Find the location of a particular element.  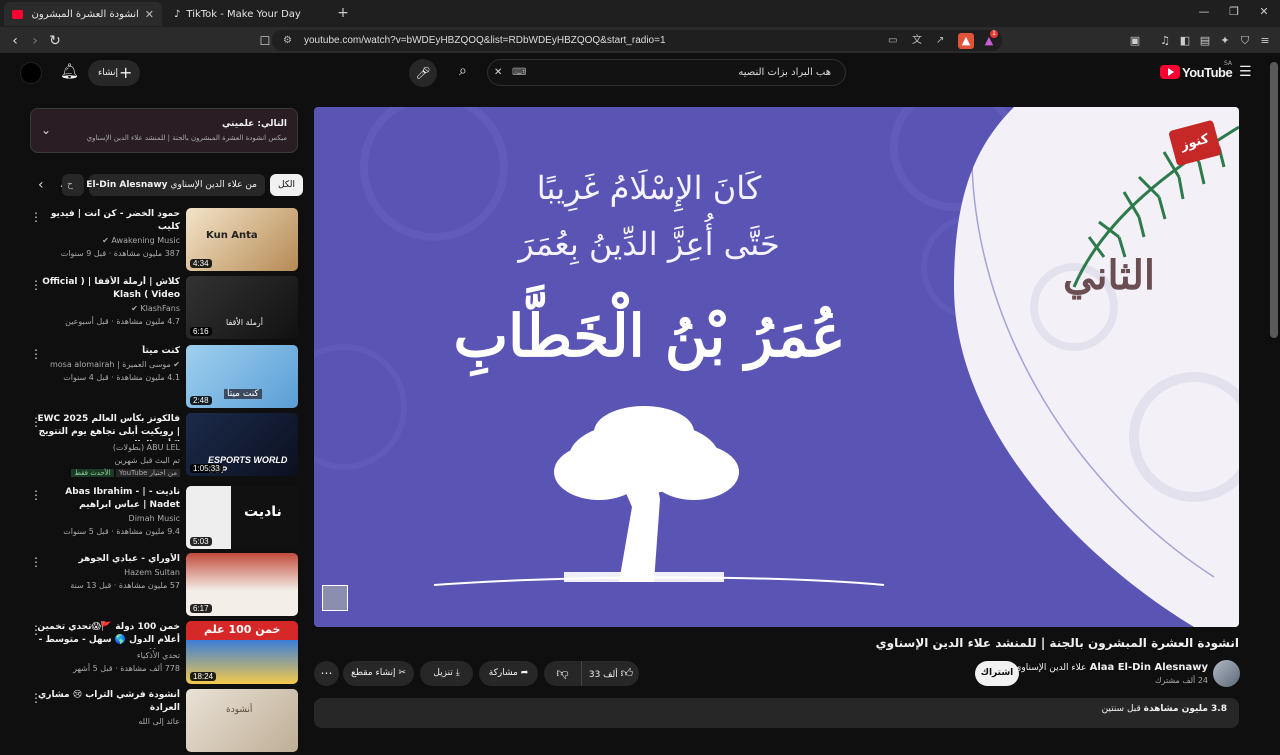

more-actions-icon: ⋯ is located at coordinates (326, 673).